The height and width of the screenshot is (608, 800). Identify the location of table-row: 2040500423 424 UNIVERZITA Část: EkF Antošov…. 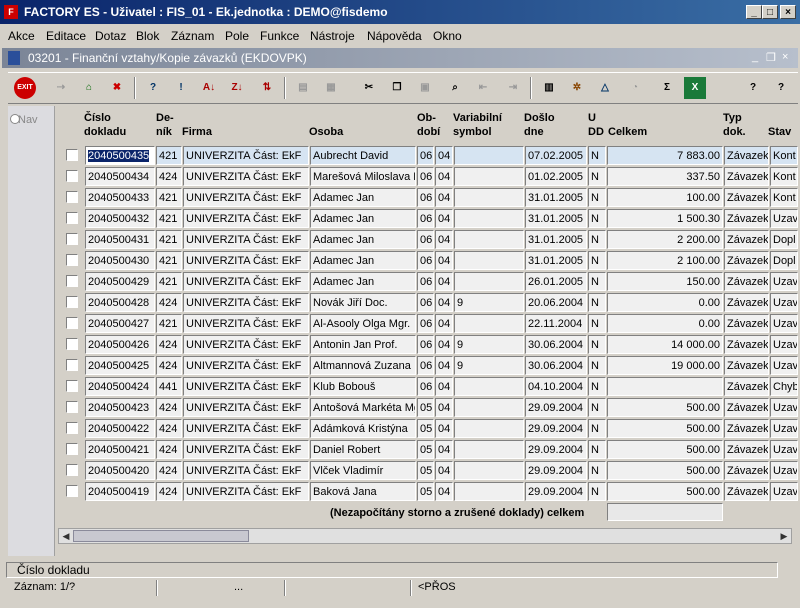
(430, 408).